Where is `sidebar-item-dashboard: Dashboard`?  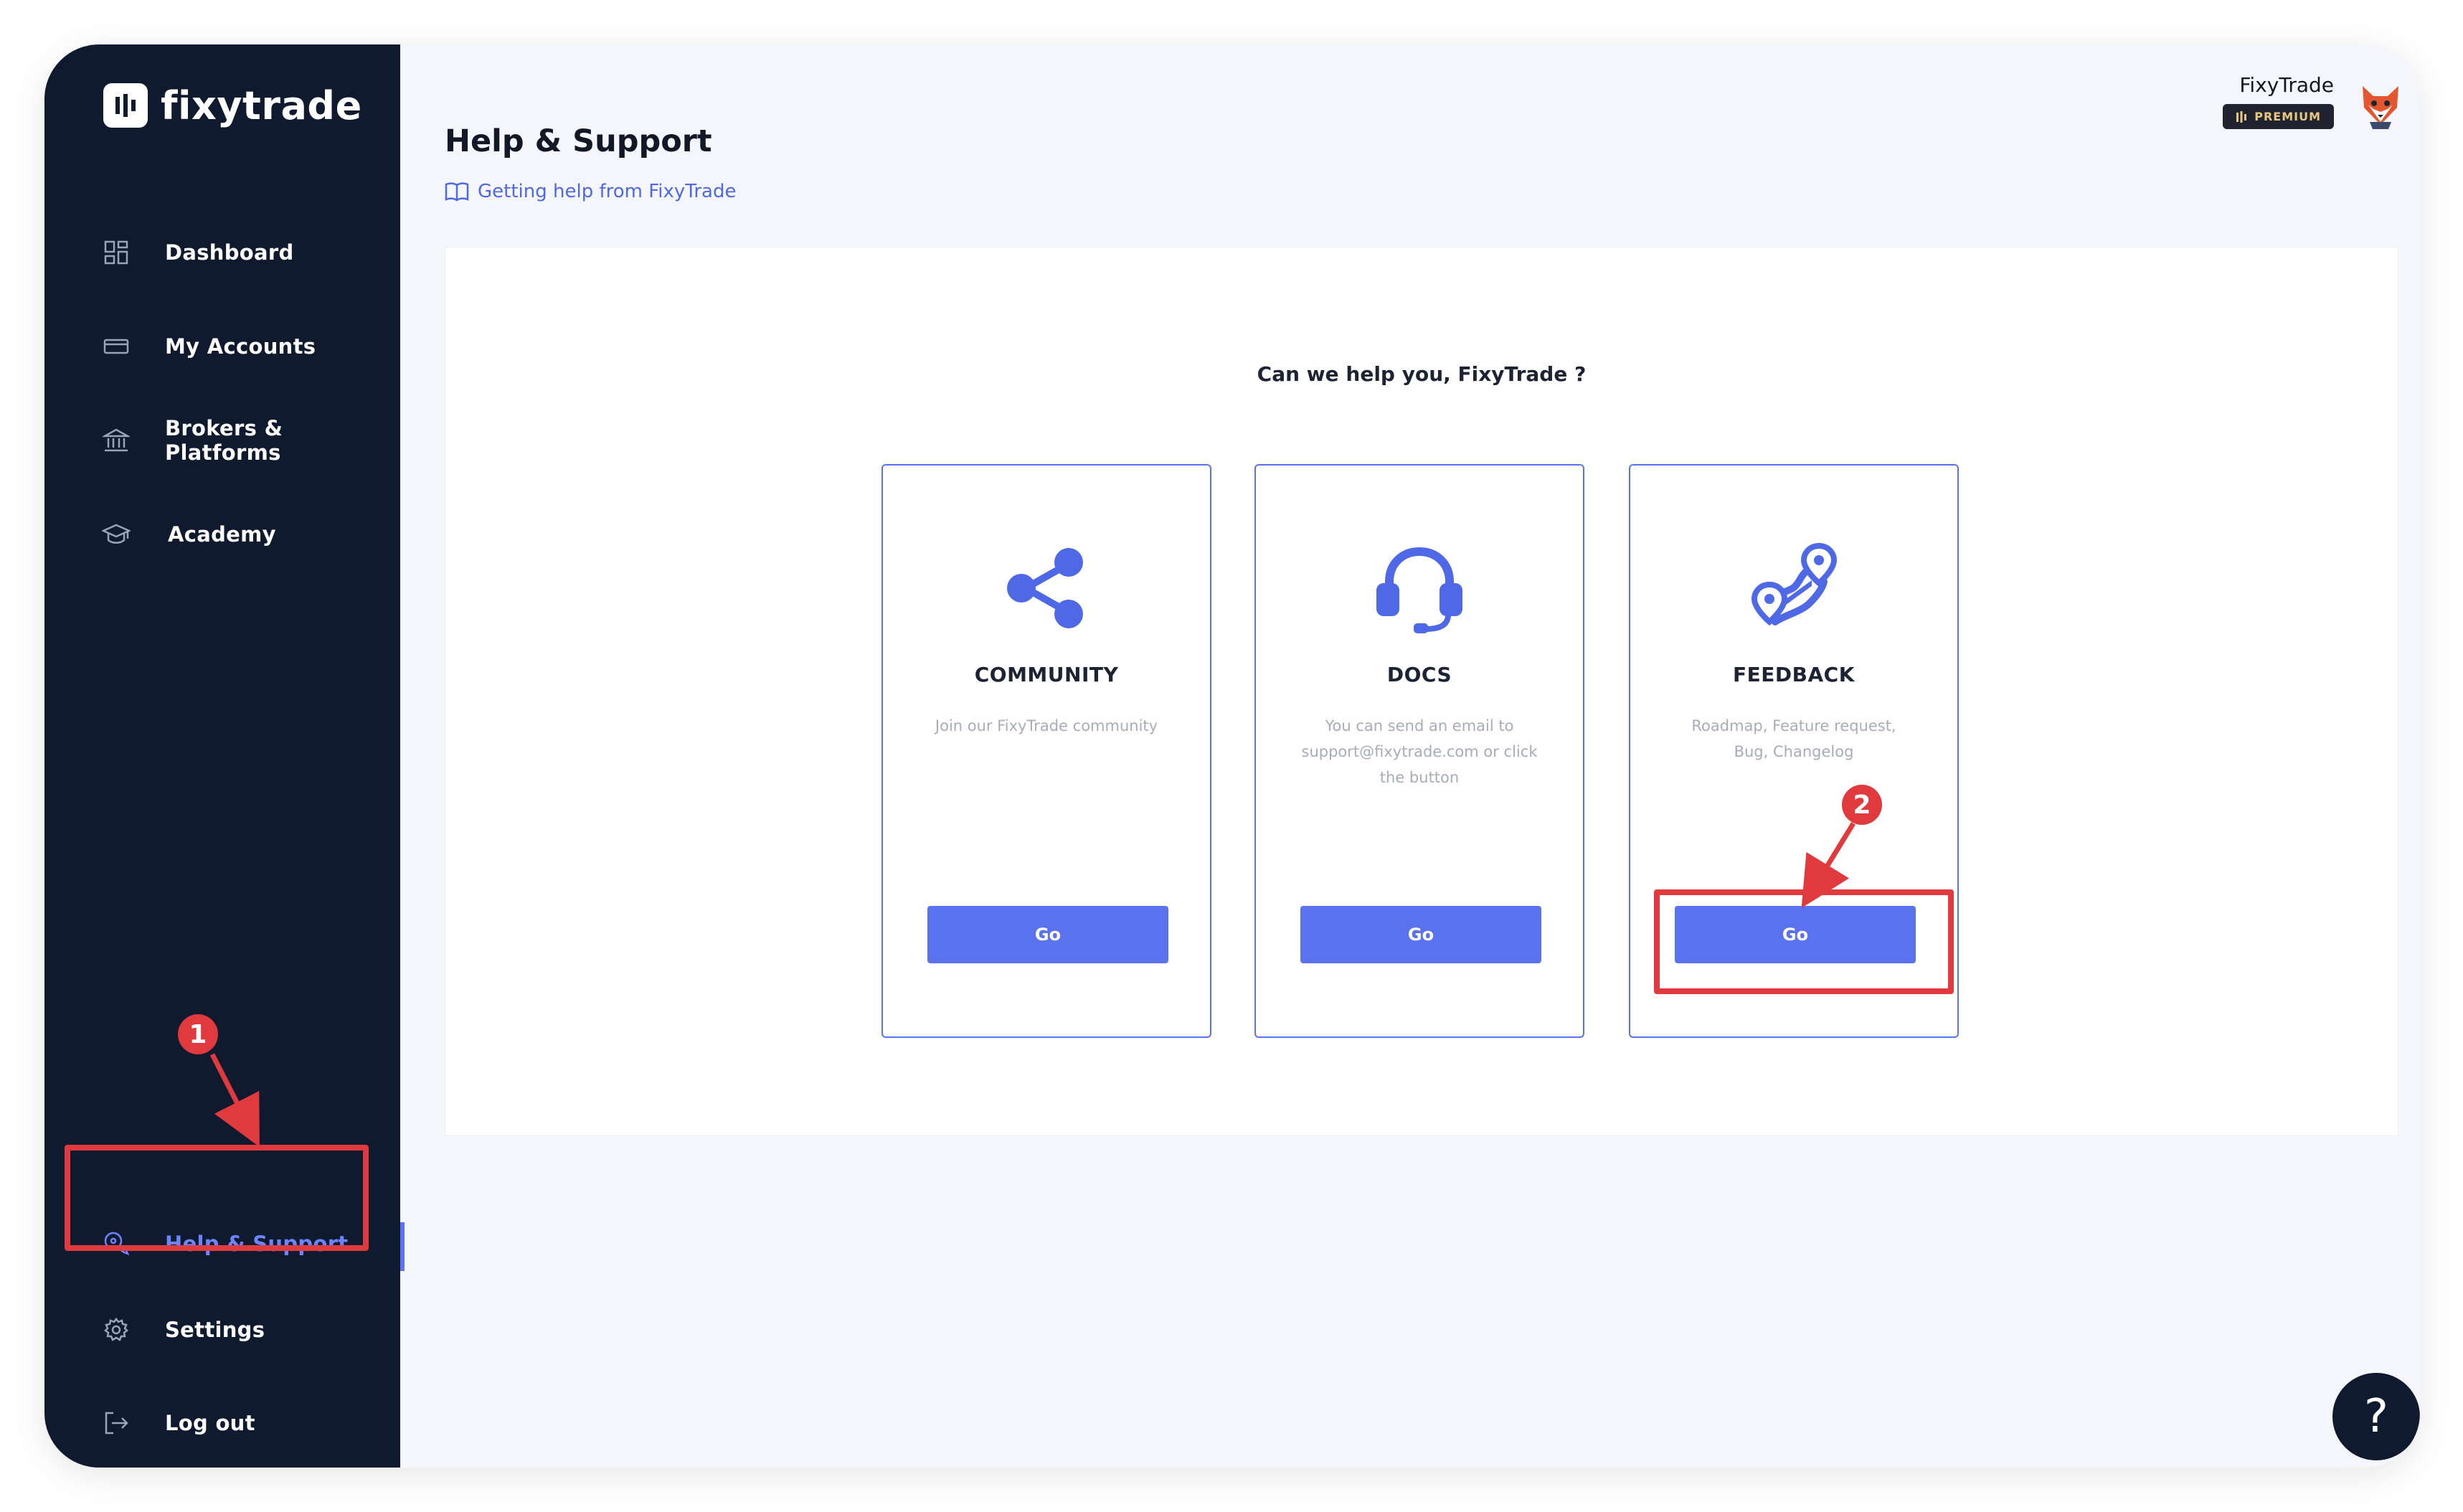
sidebar-item-dashboard: Dashboard is located at coordinates (222, 253).